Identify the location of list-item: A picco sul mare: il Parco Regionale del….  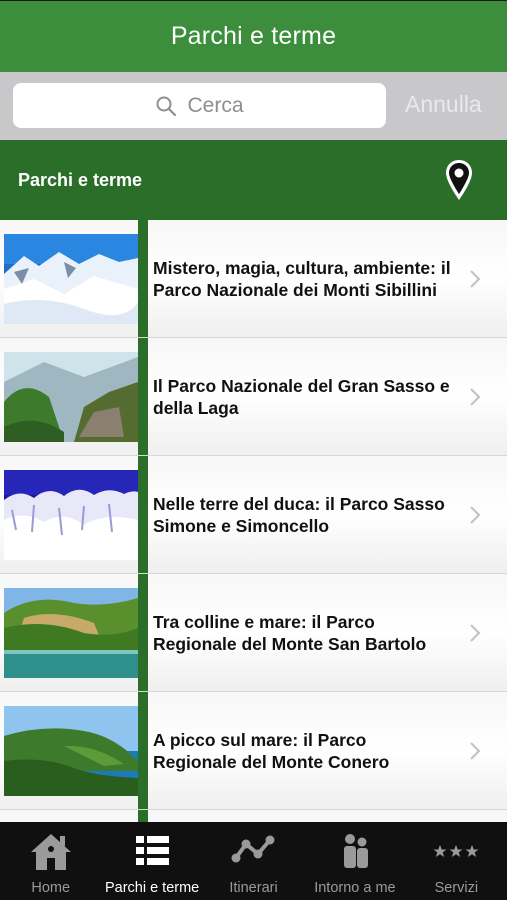
(253, 751).